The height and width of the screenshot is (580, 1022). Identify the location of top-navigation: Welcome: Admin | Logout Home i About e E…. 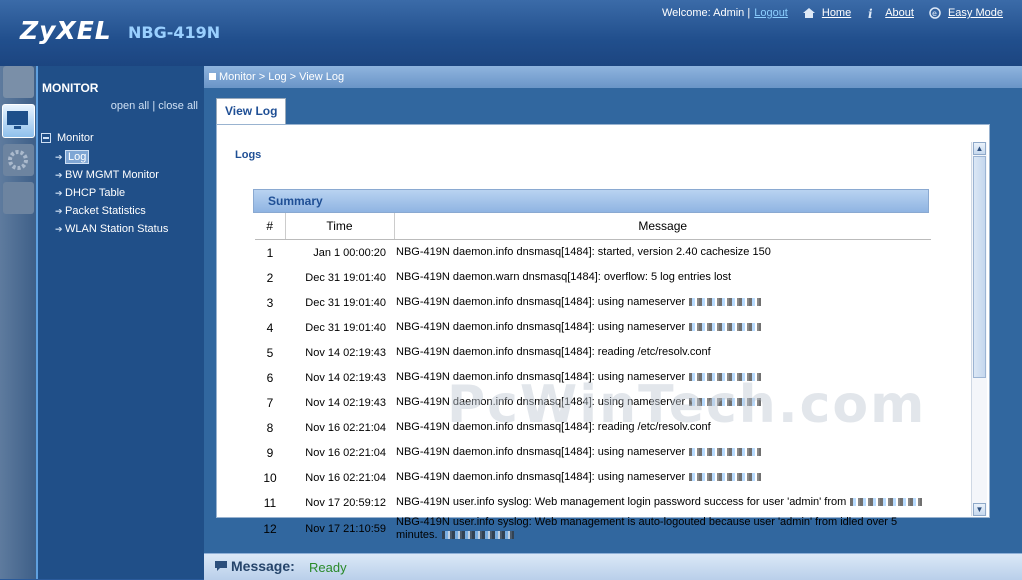
(832, 13).